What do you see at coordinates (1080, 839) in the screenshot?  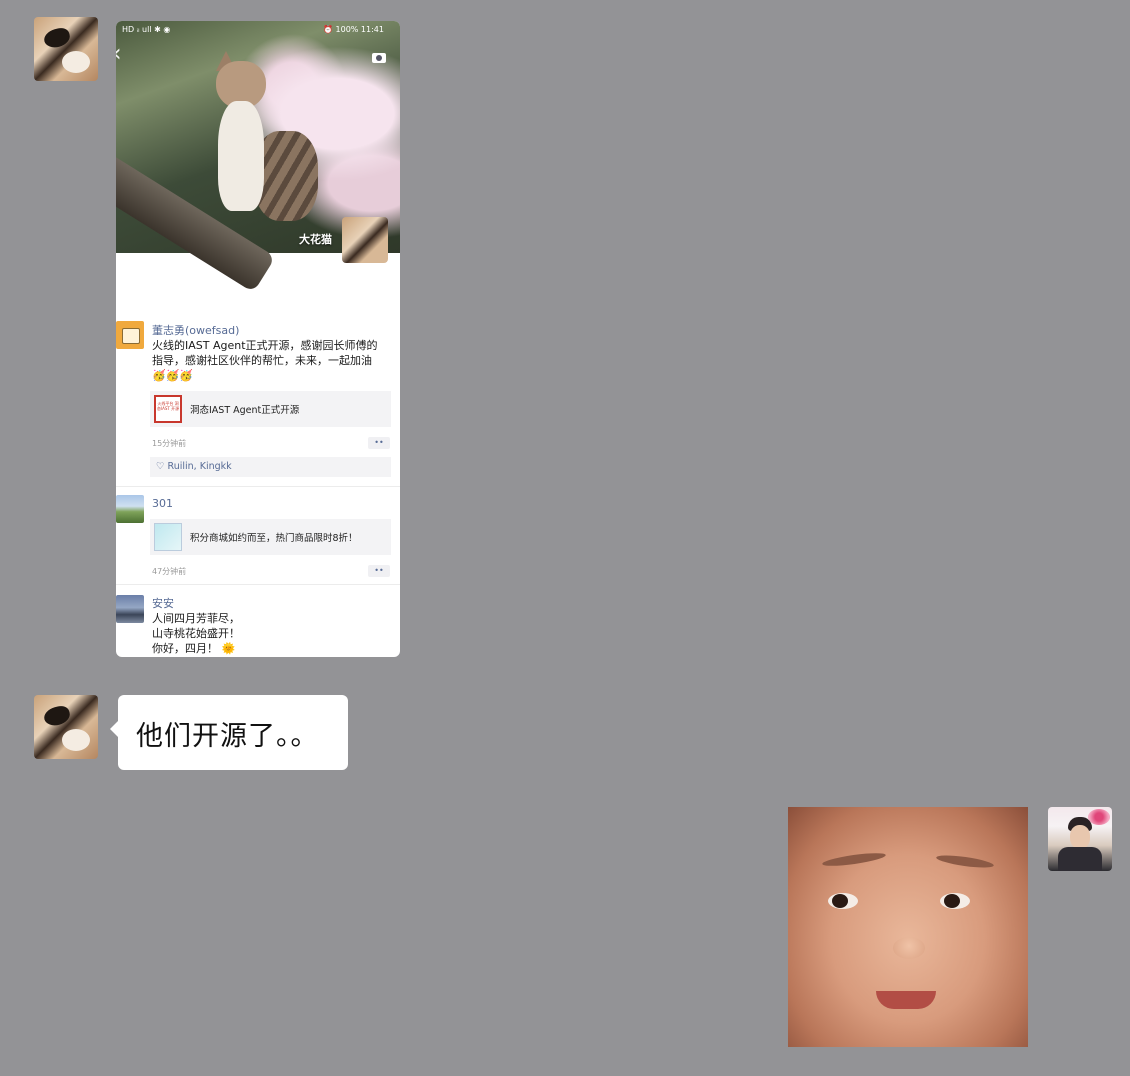 I see `self-avatar` at bounding box center [1080, 839].